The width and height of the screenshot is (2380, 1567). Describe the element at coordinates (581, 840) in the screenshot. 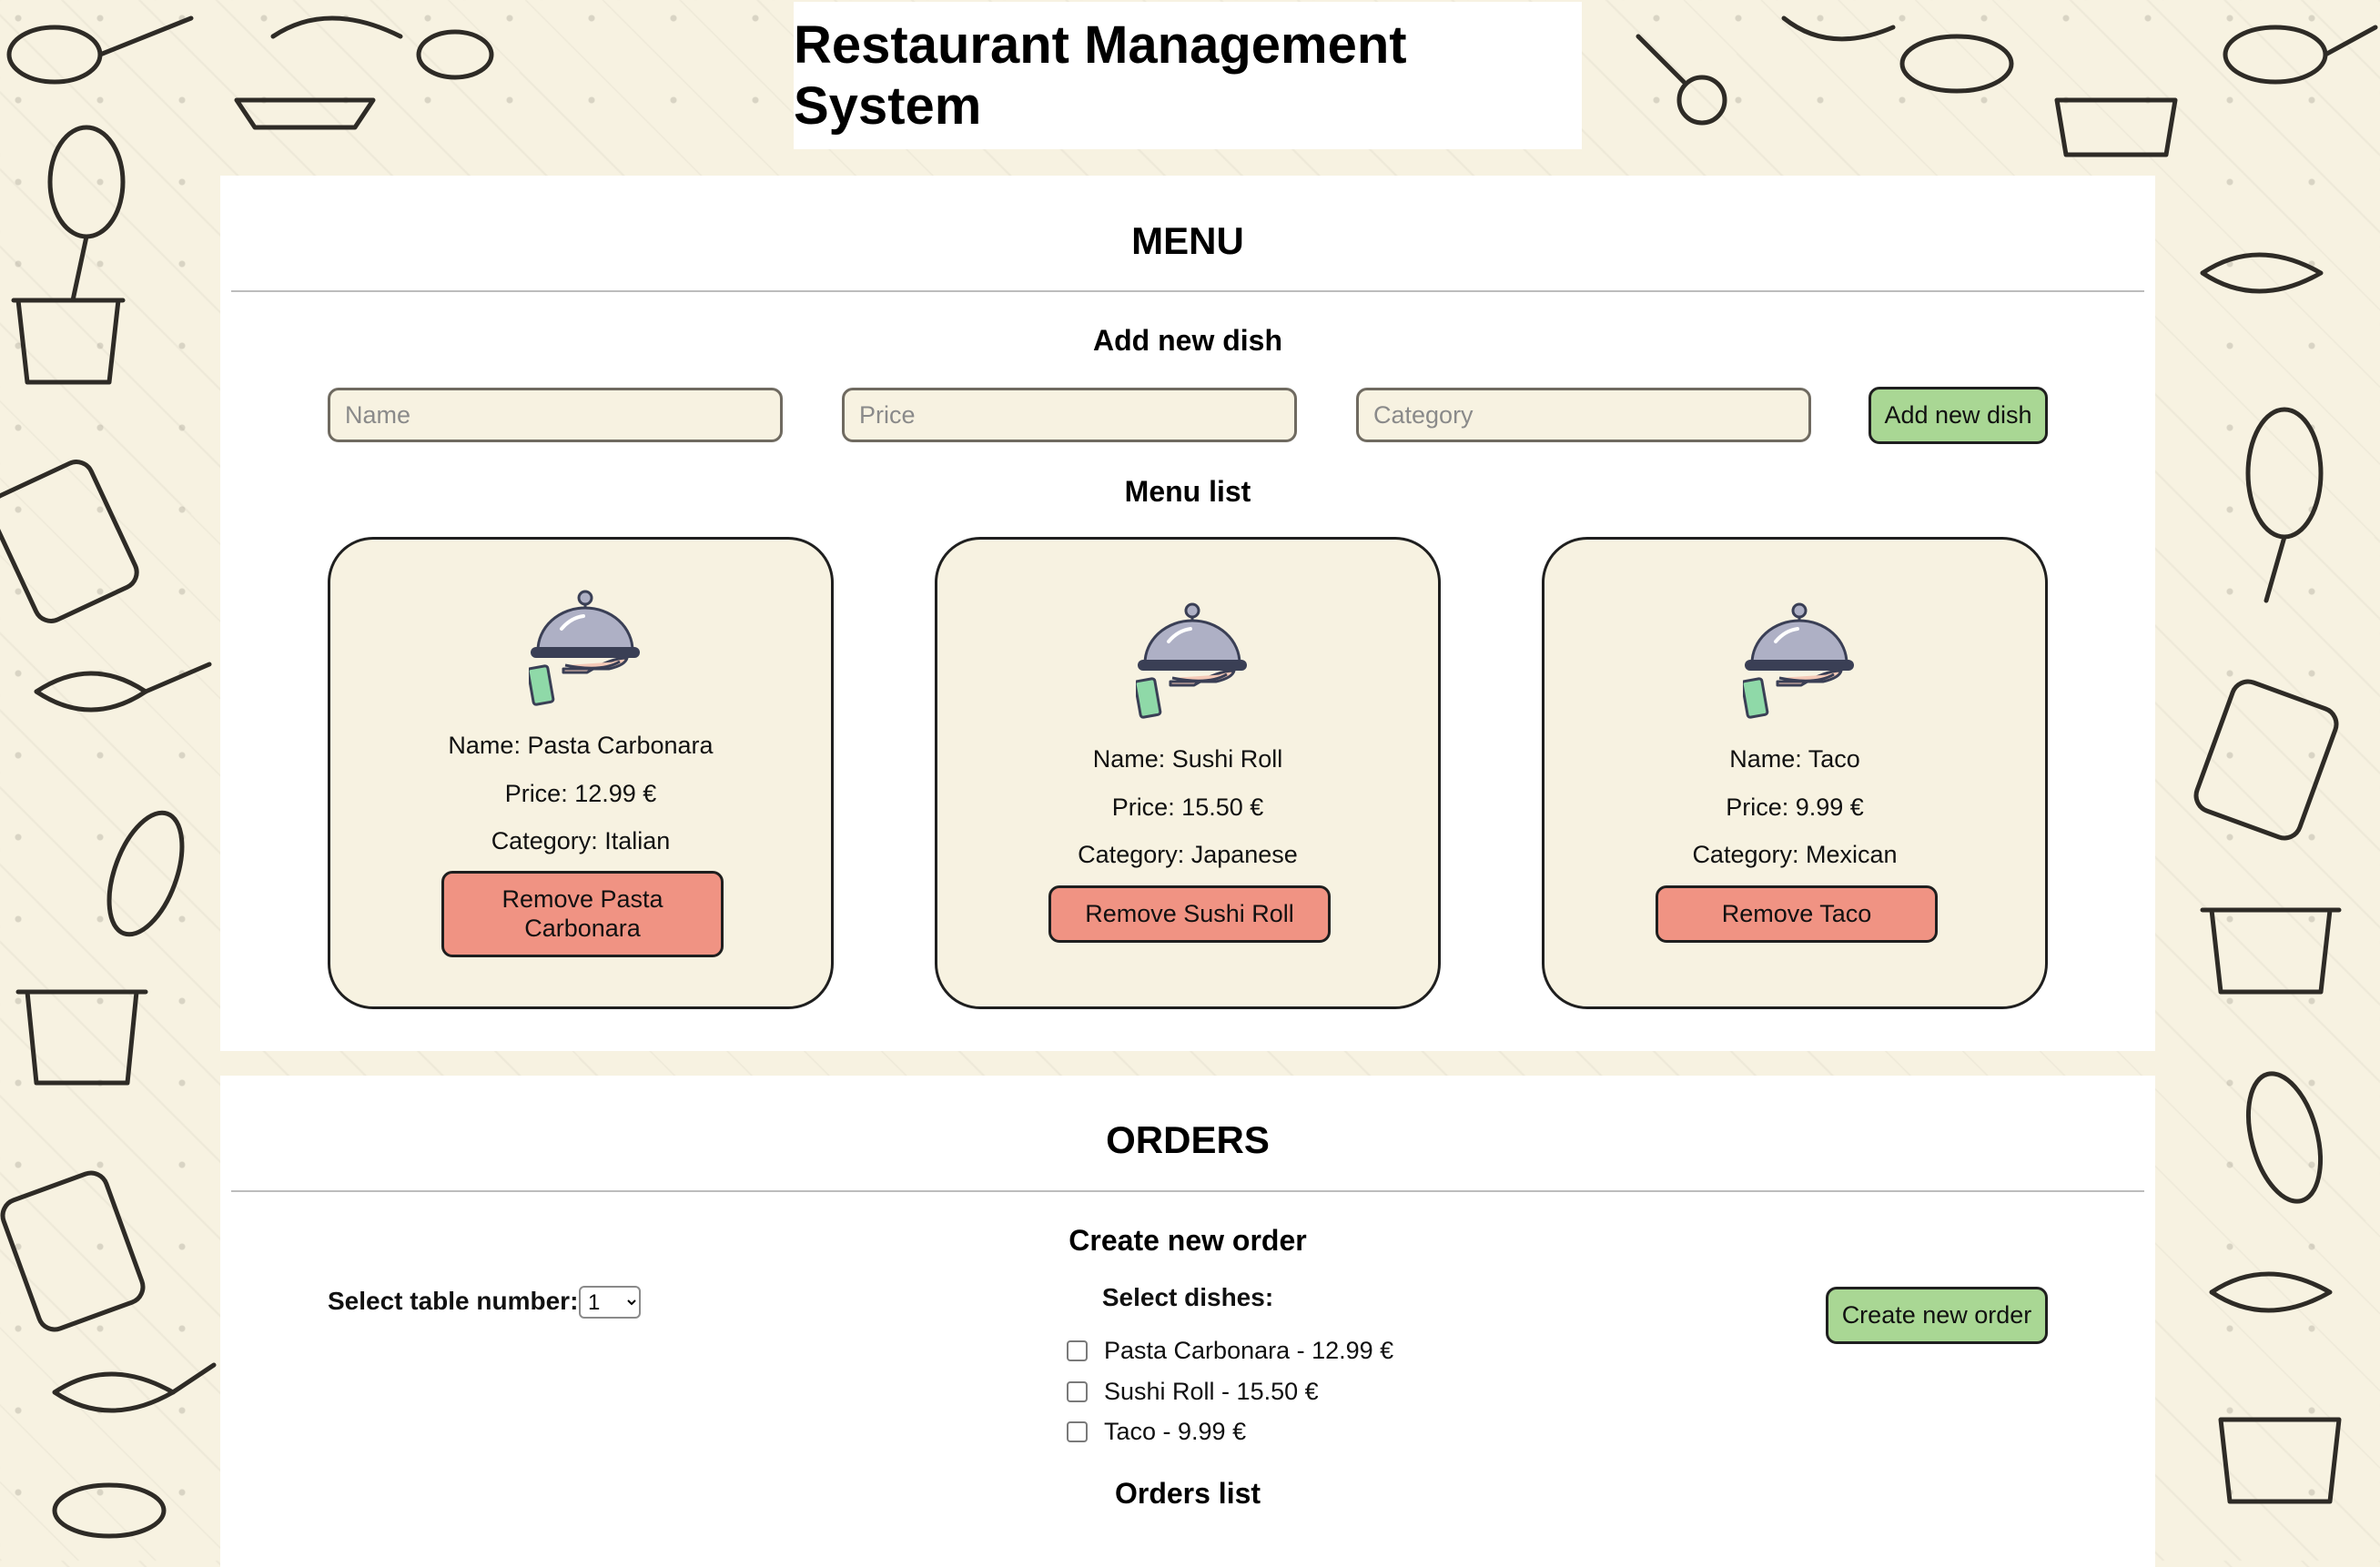

I see `dish-category: Category: Italian` at that location.